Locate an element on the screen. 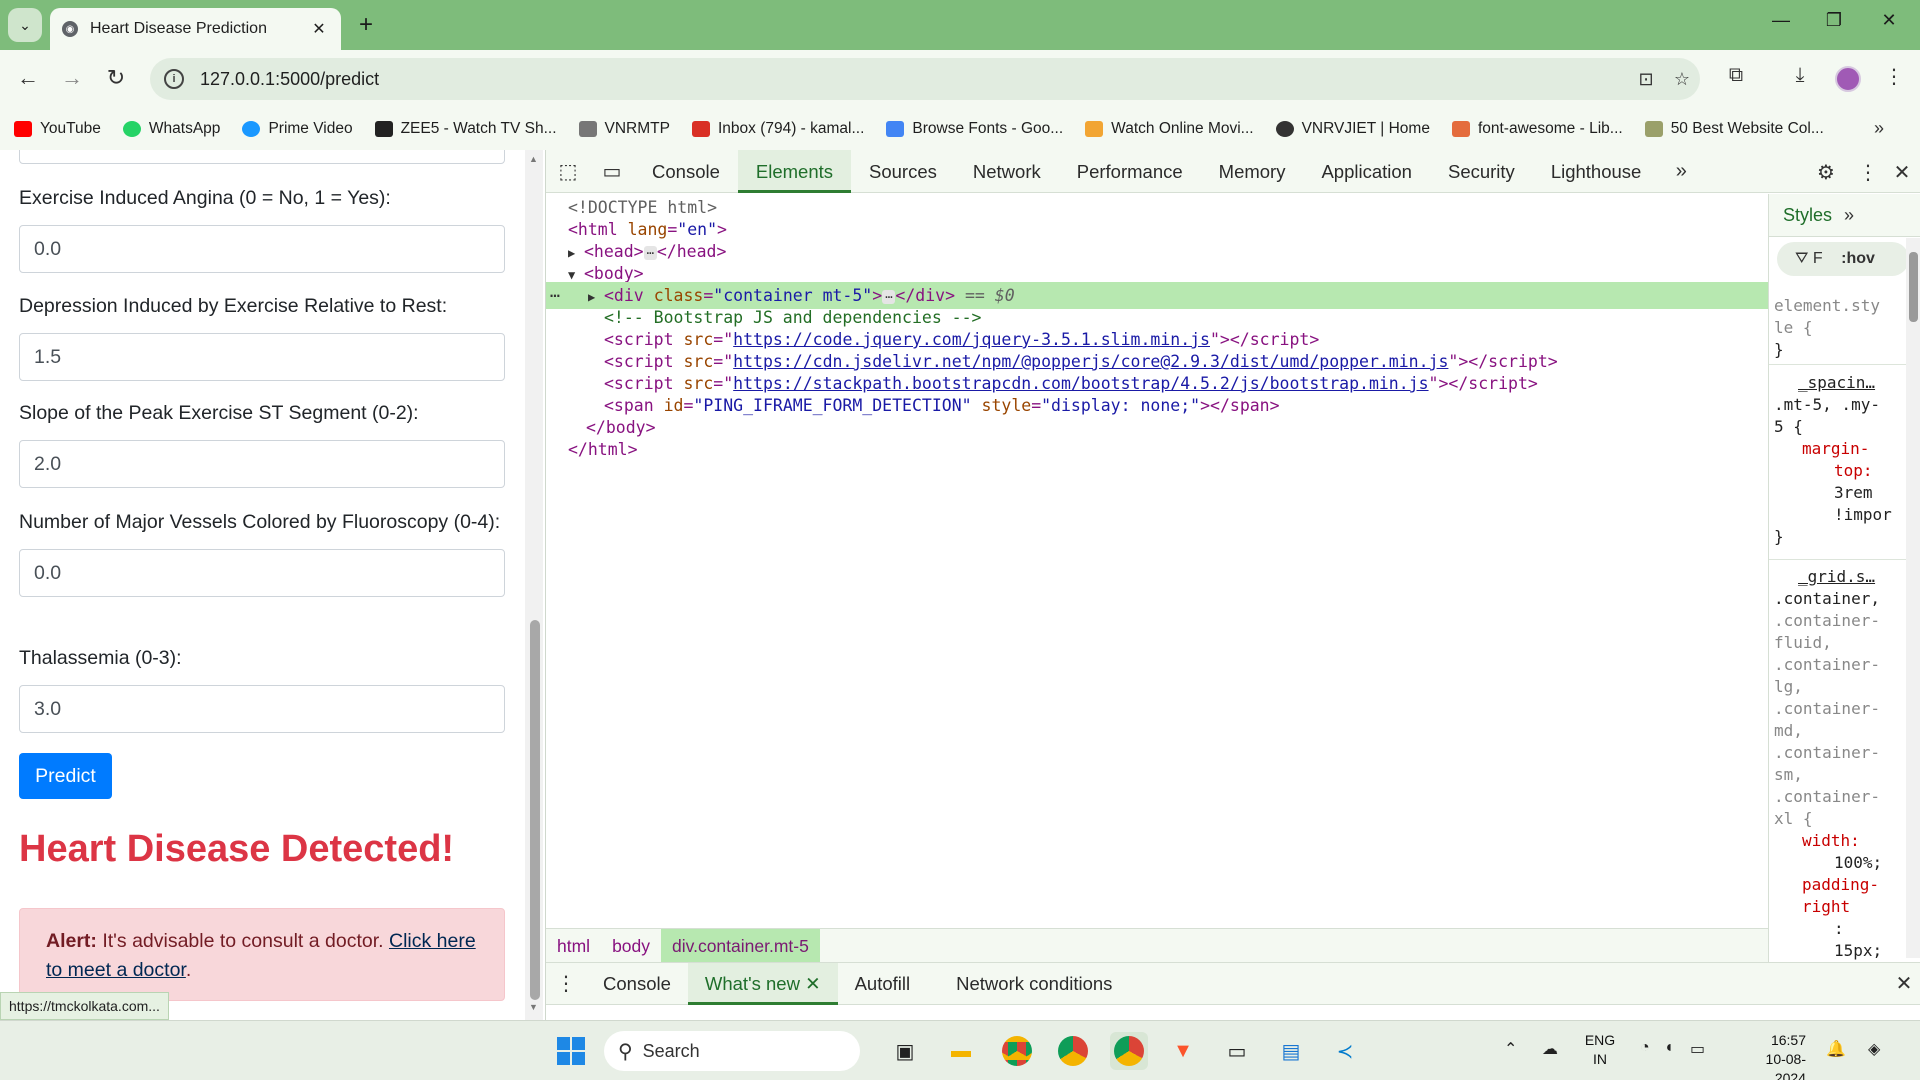  system-clock: 16:57 10-08-2024 is located at coordinates (1771, 1055).